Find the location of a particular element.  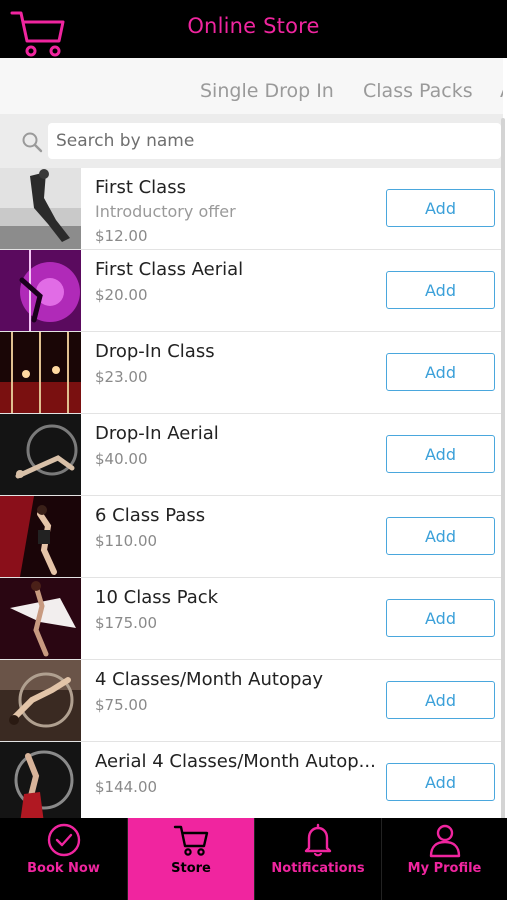

search-bar is located at coordinates (251, 141).